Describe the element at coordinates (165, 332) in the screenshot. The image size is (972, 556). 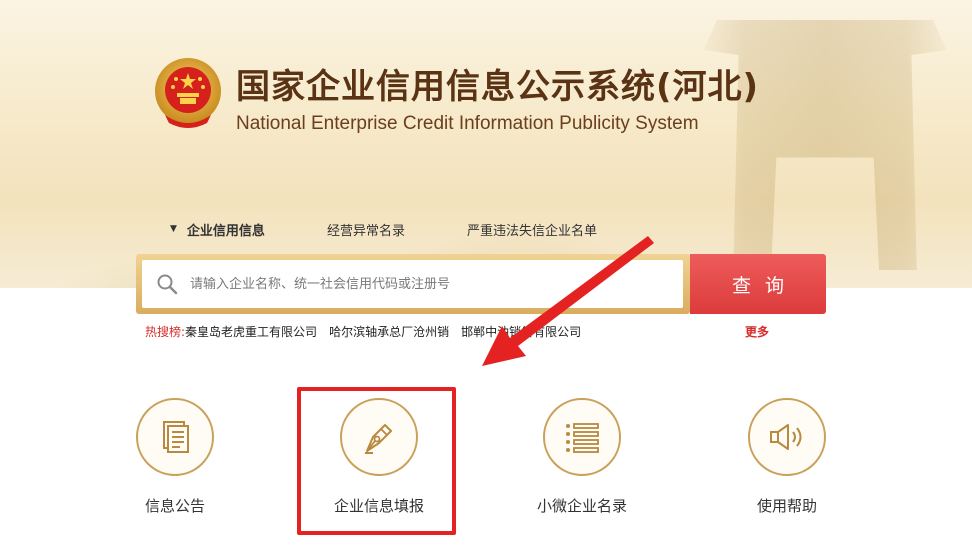
I see `hot-search-label: 热搜榜:` at that location.